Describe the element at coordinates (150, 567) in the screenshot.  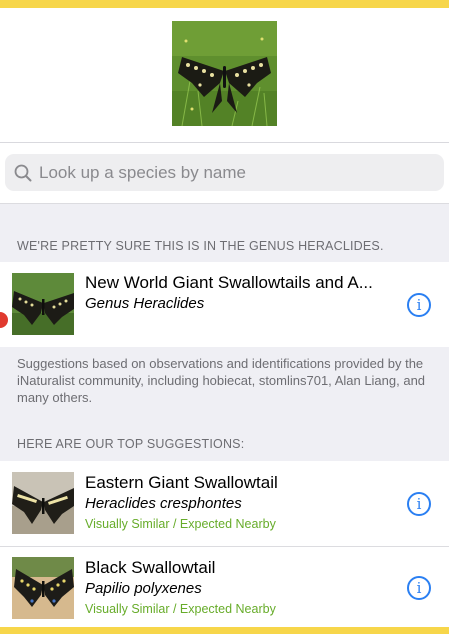
I see `species-common-name: Black Swallowtail` at that location.